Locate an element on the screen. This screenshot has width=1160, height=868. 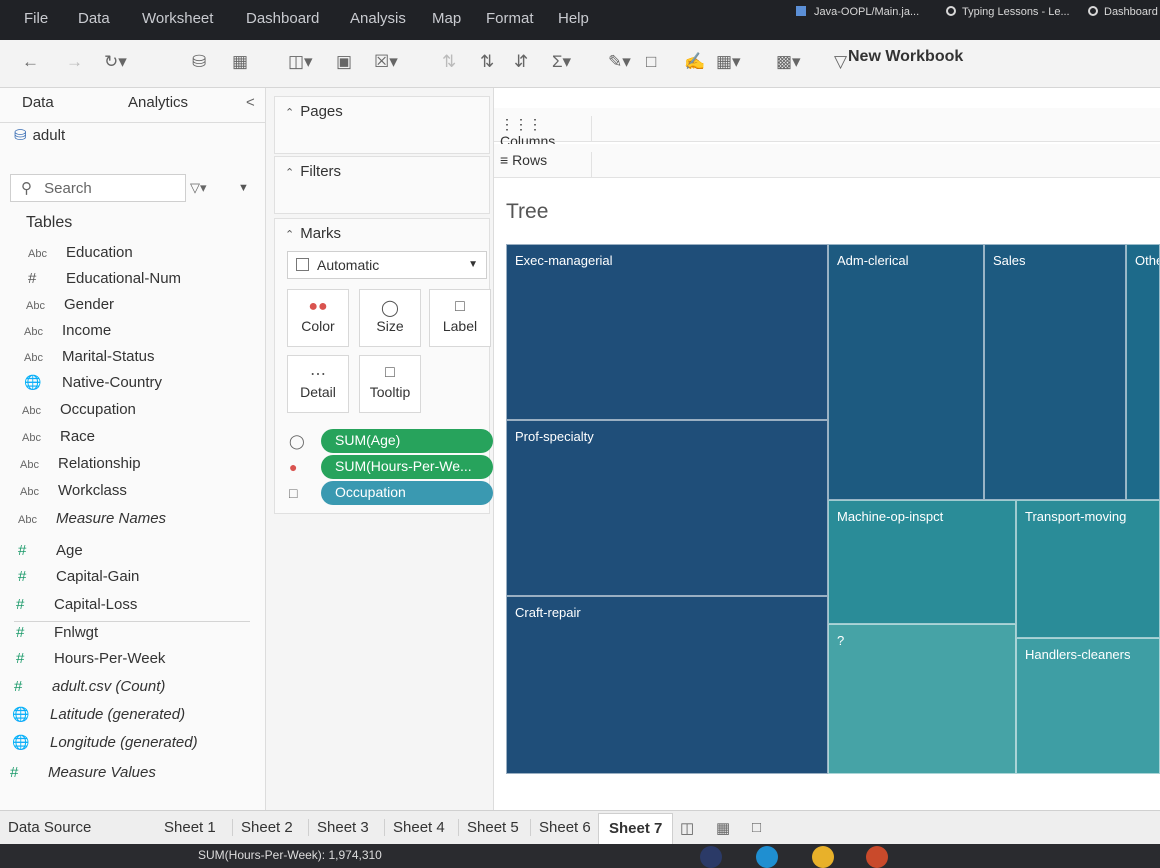
field-measure-values: # Measure Values is located at coordinates (83, 772).